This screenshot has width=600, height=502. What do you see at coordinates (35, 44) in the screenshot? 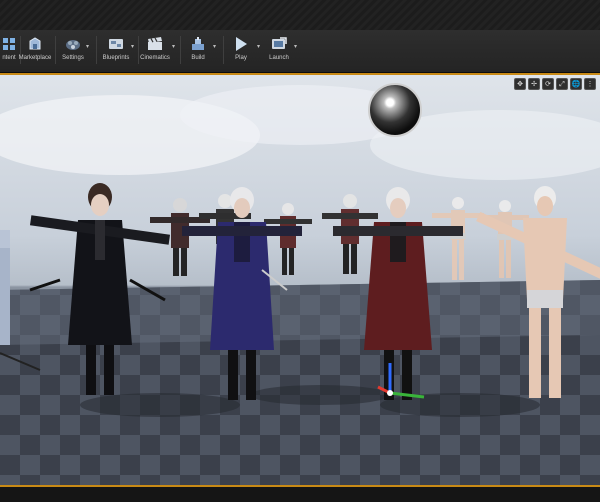
I see `marketplace-icon` at bounding box center [35, 44].